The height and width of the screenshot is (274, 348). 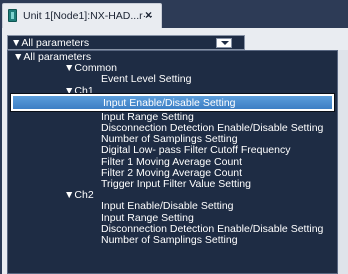 I want to click on scrollbar, so click(x=343, y=162).